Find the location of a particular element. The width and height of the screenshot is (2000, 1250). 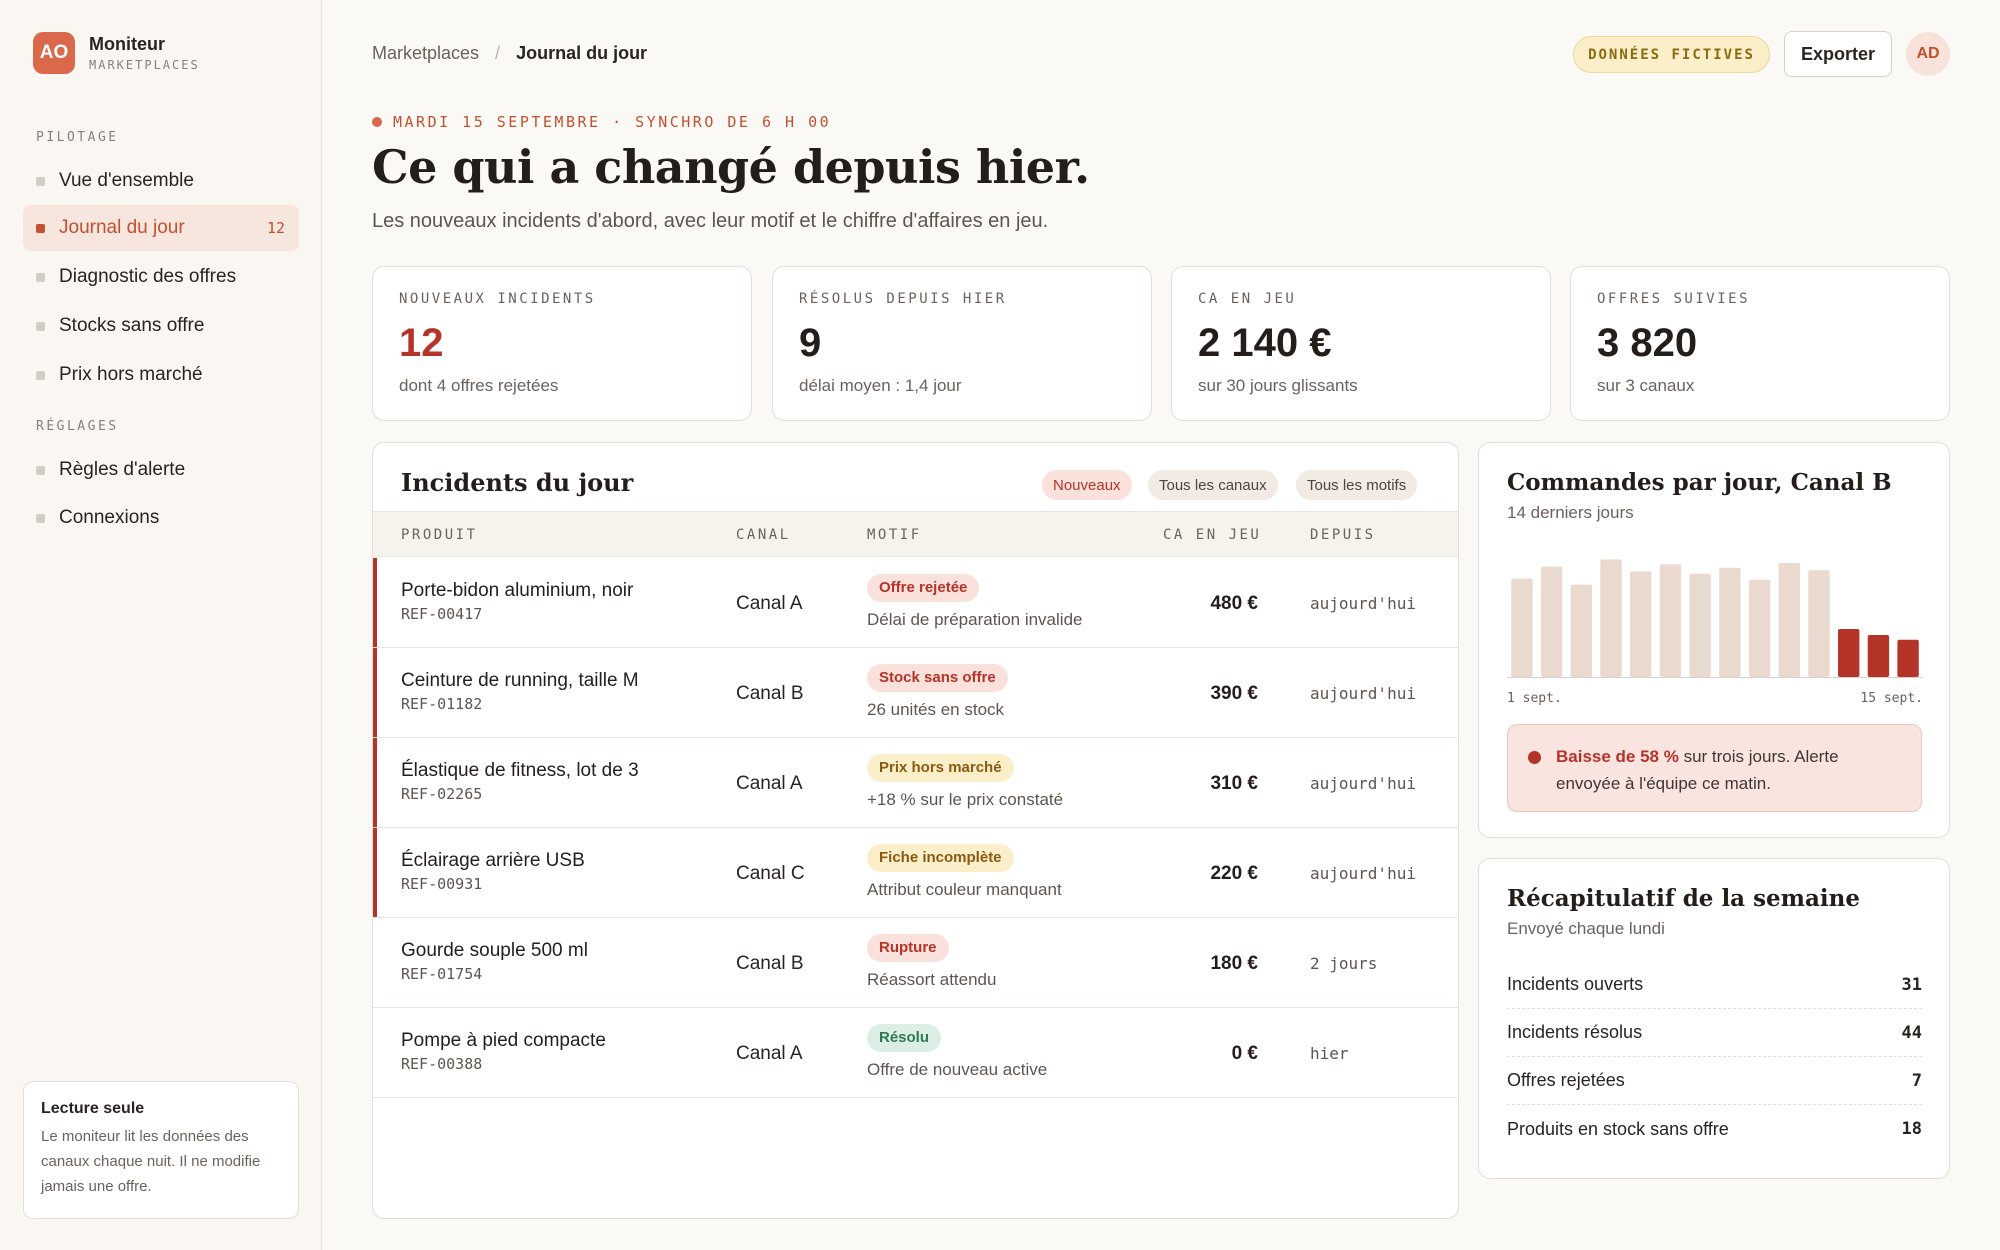

x-tick-start: 1 sept. is located at coordinates (1534, 698).